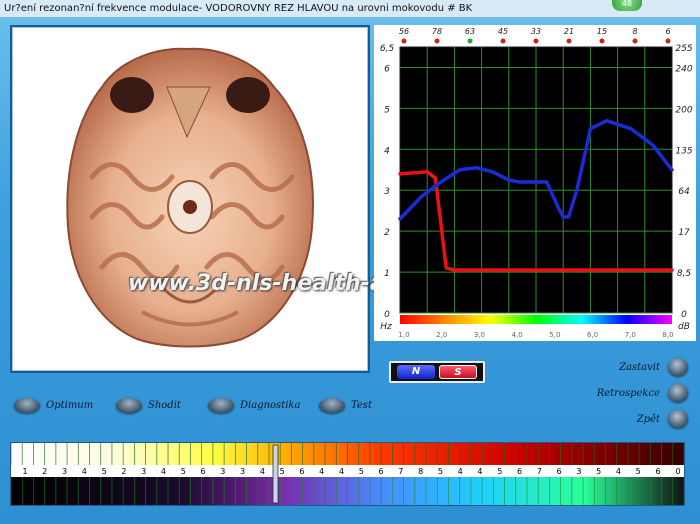 The width and height of the screenshot is (700, 524). Describe the element at coordinates (684, 315) in the screenshot. I see `right-tick-label: 0` at that location.